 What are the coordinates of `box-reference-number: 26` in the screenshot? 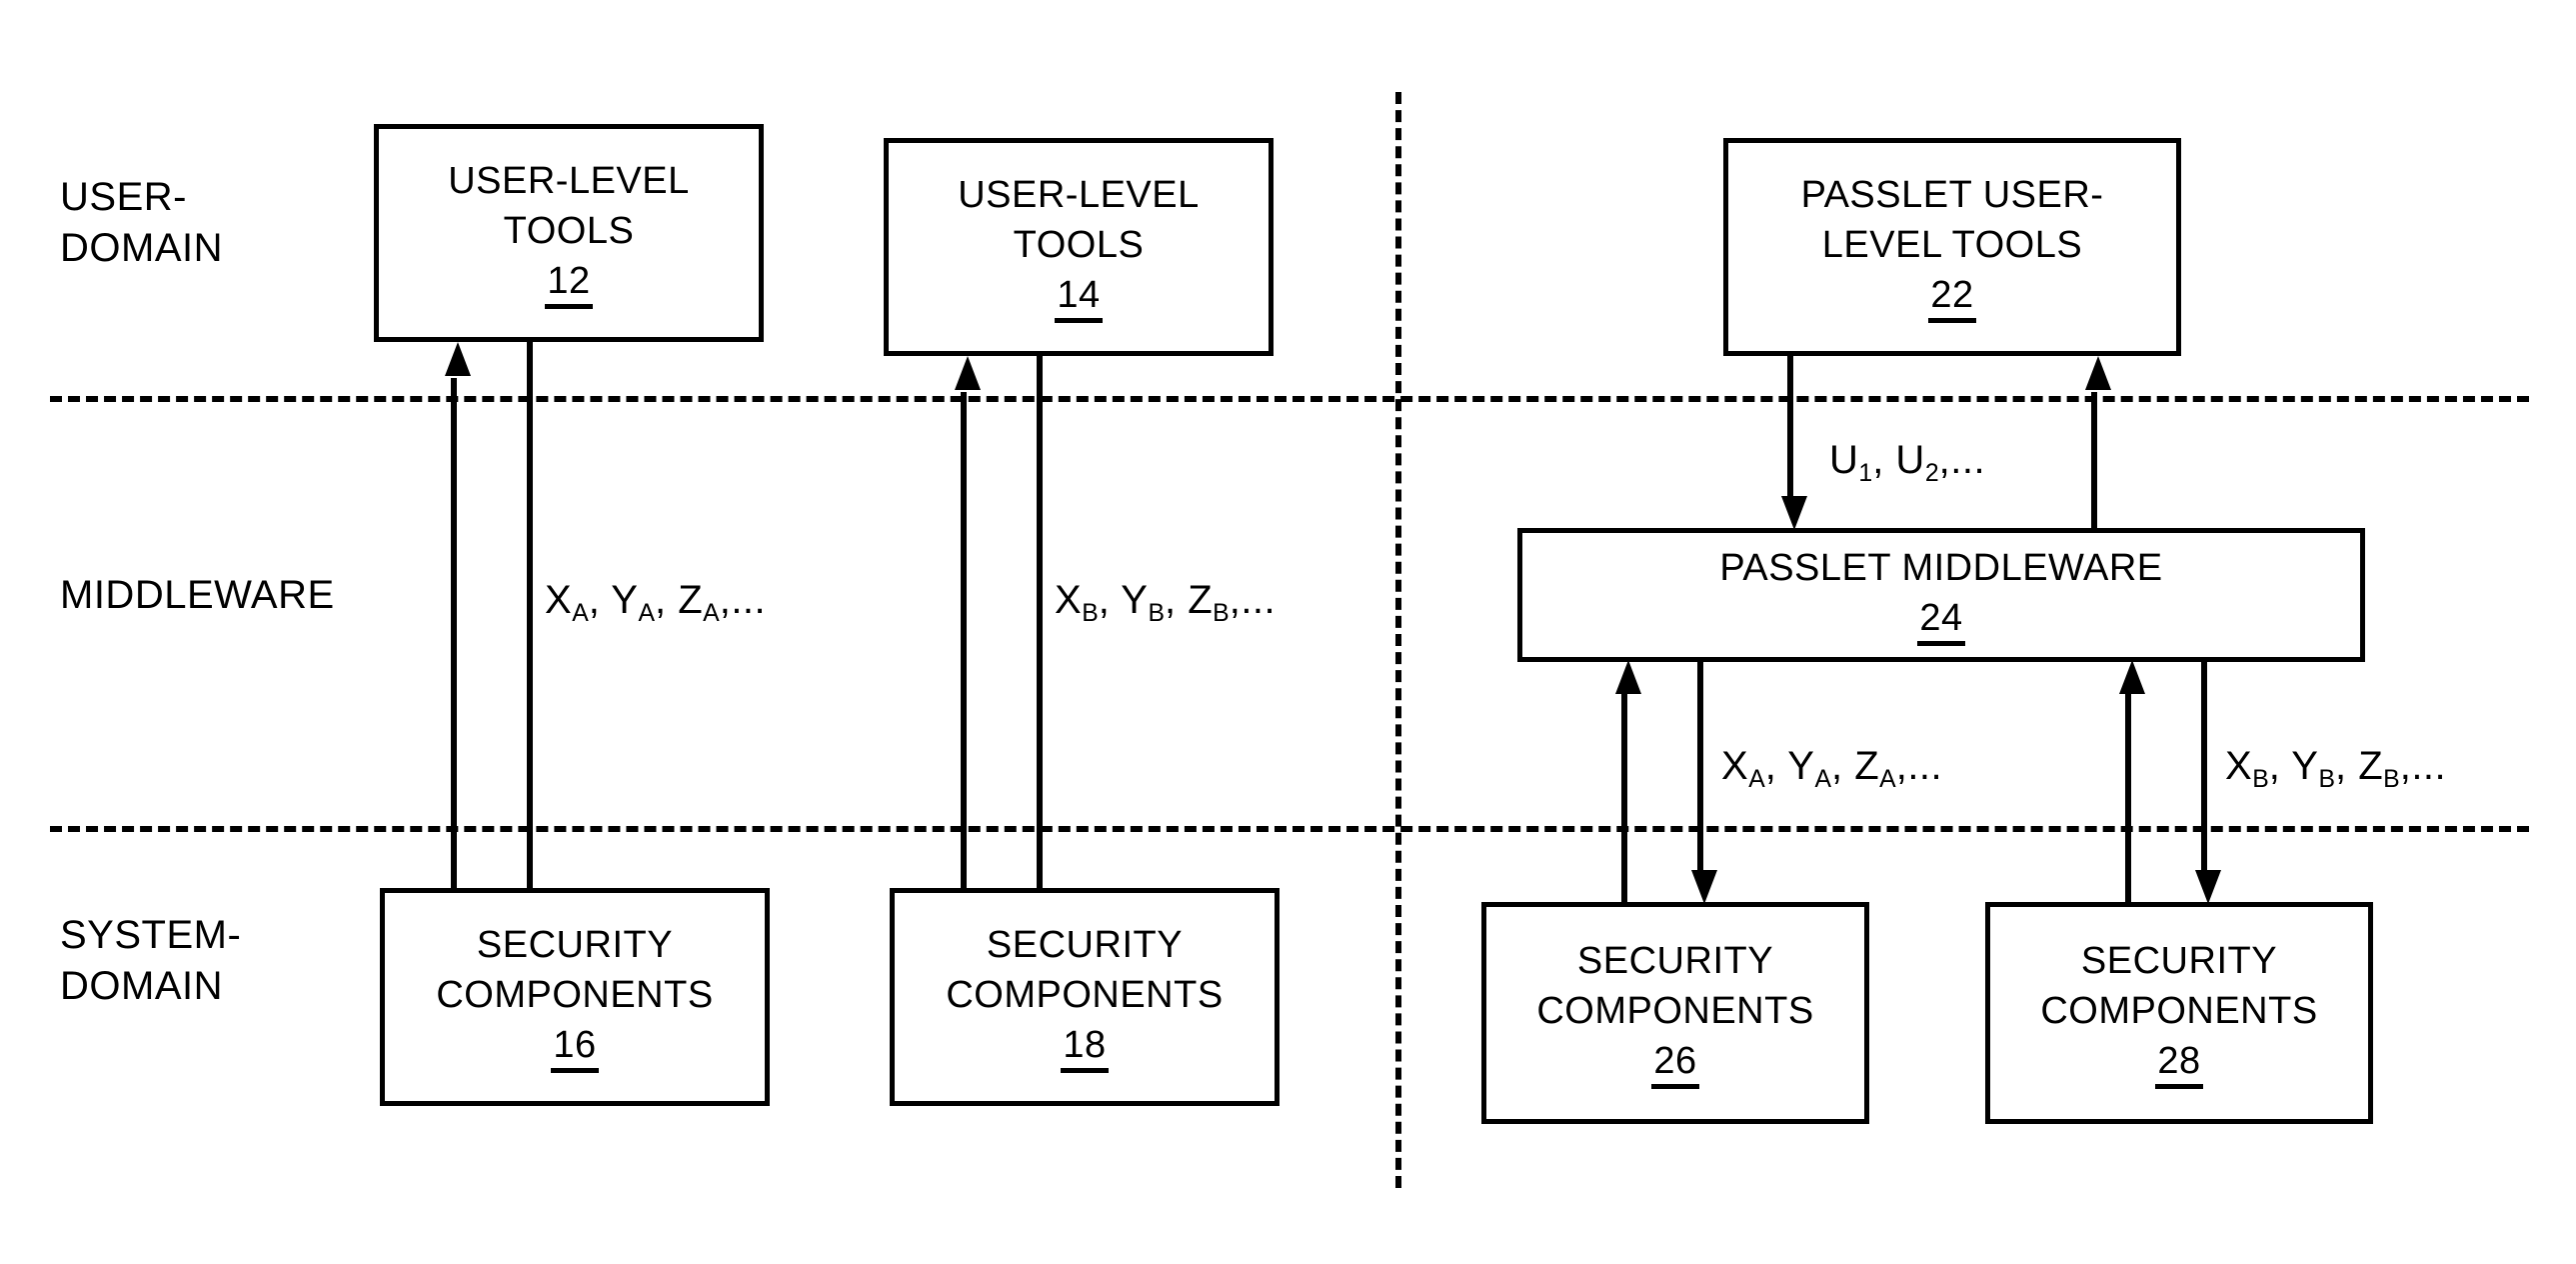 It's located at (1675, 1065).